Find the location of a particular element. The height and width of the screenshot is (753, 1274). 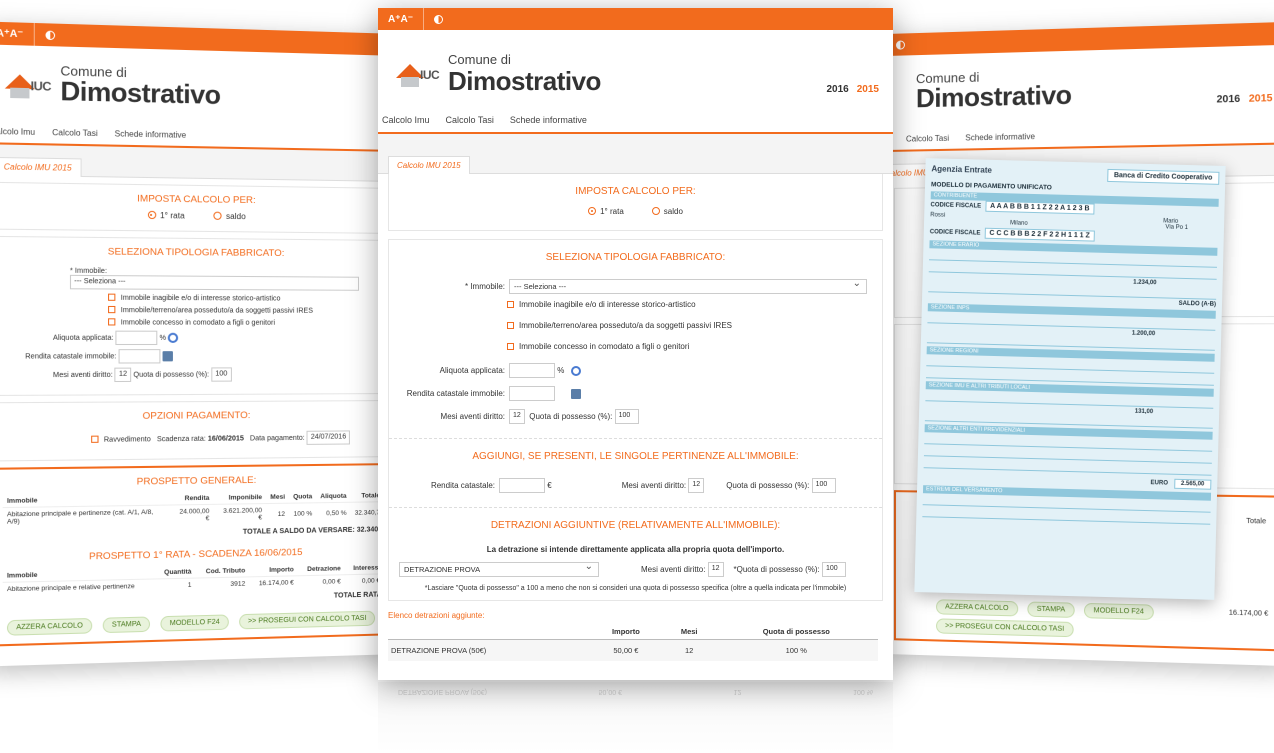

f24-totale-finale: 2.565,00 is located at coordinates (1192, 484).